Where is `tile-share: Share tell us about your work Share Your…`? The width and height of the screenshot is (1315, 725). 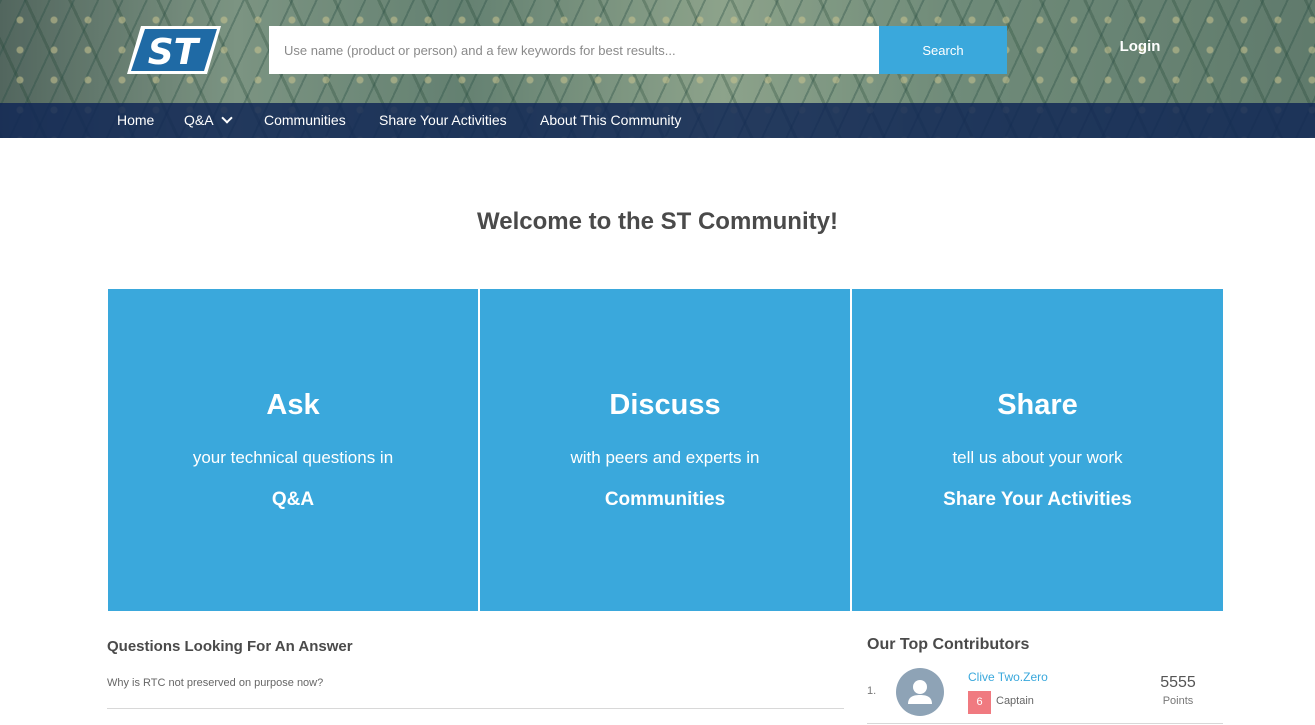 tile-share: Share tell us about your work Share Your… is located at coordinates (1037, 450).